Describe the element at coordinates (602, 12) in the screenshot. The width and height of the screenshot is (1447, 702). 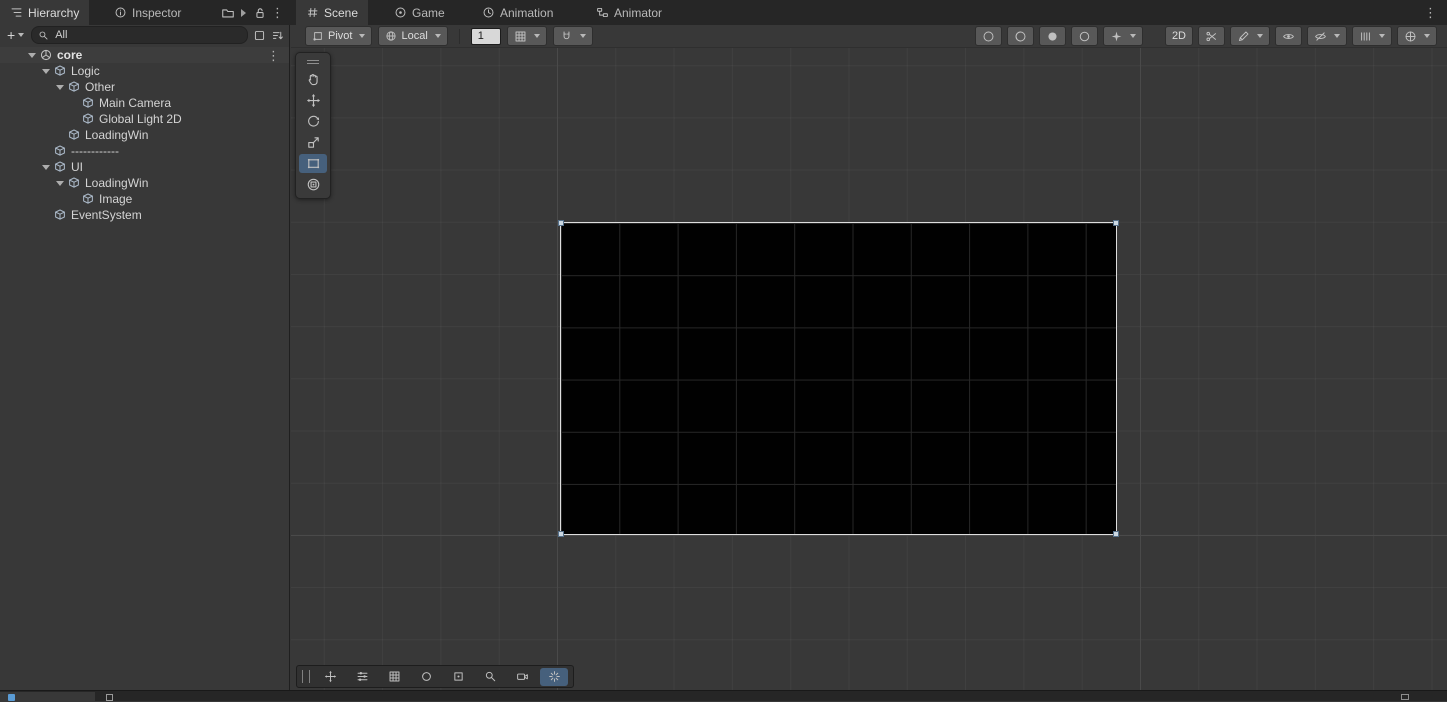
I see `animator-tab-icon` at that location.